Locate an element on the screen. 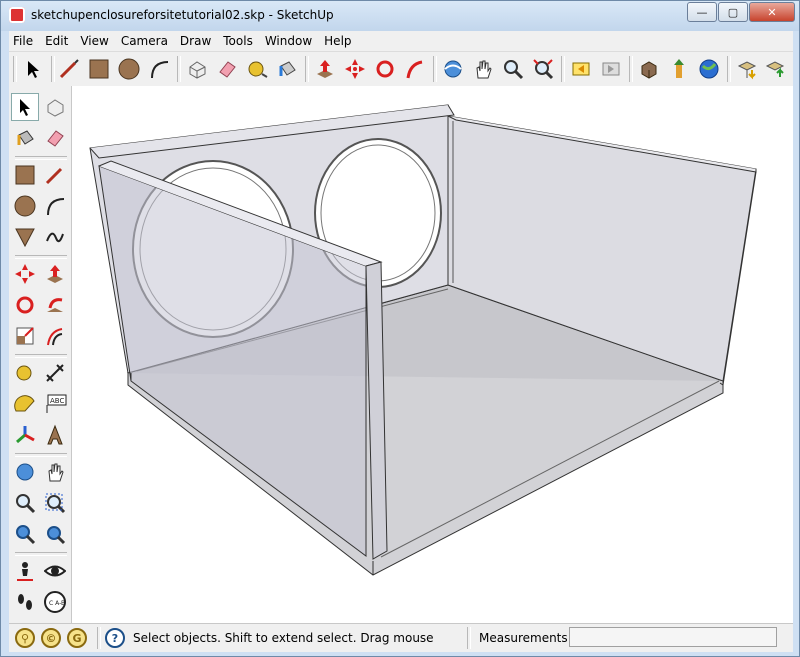 This screenshot has height=657, width=800. help-icon: ? is located at coordinates (115, 638).